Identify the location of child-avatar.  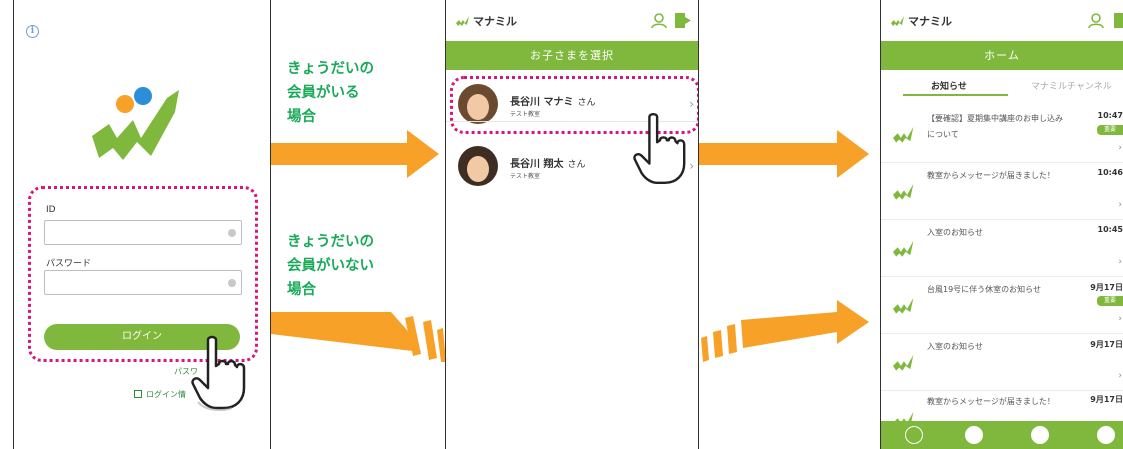
(478, 166).